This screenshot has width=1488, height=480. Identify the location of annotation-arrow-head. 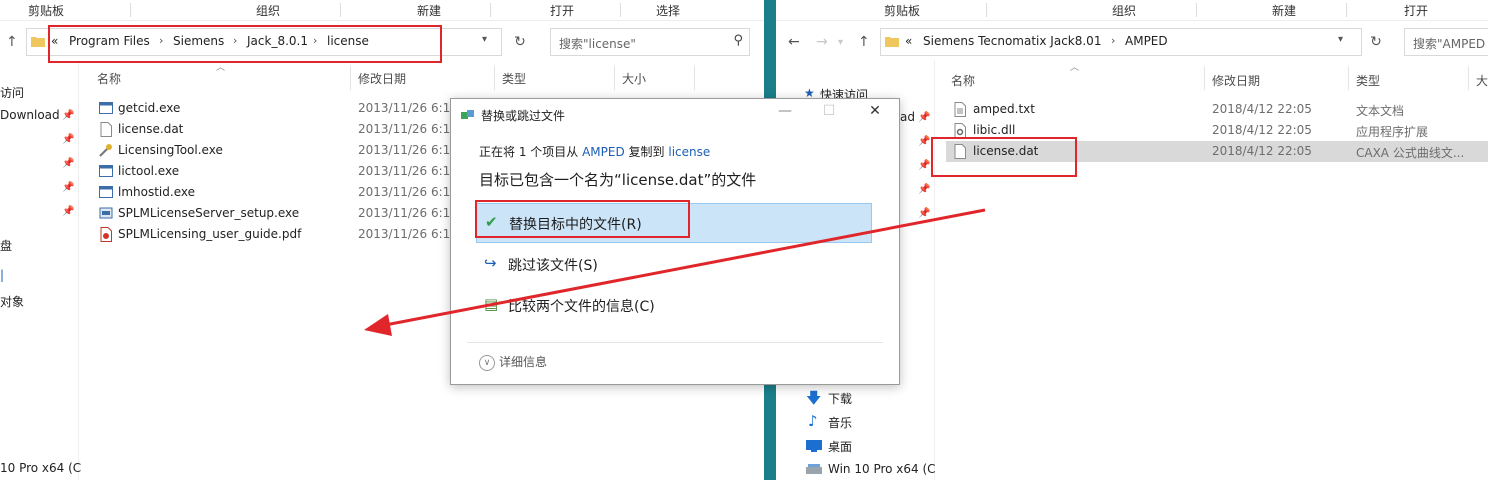
(378, 325).